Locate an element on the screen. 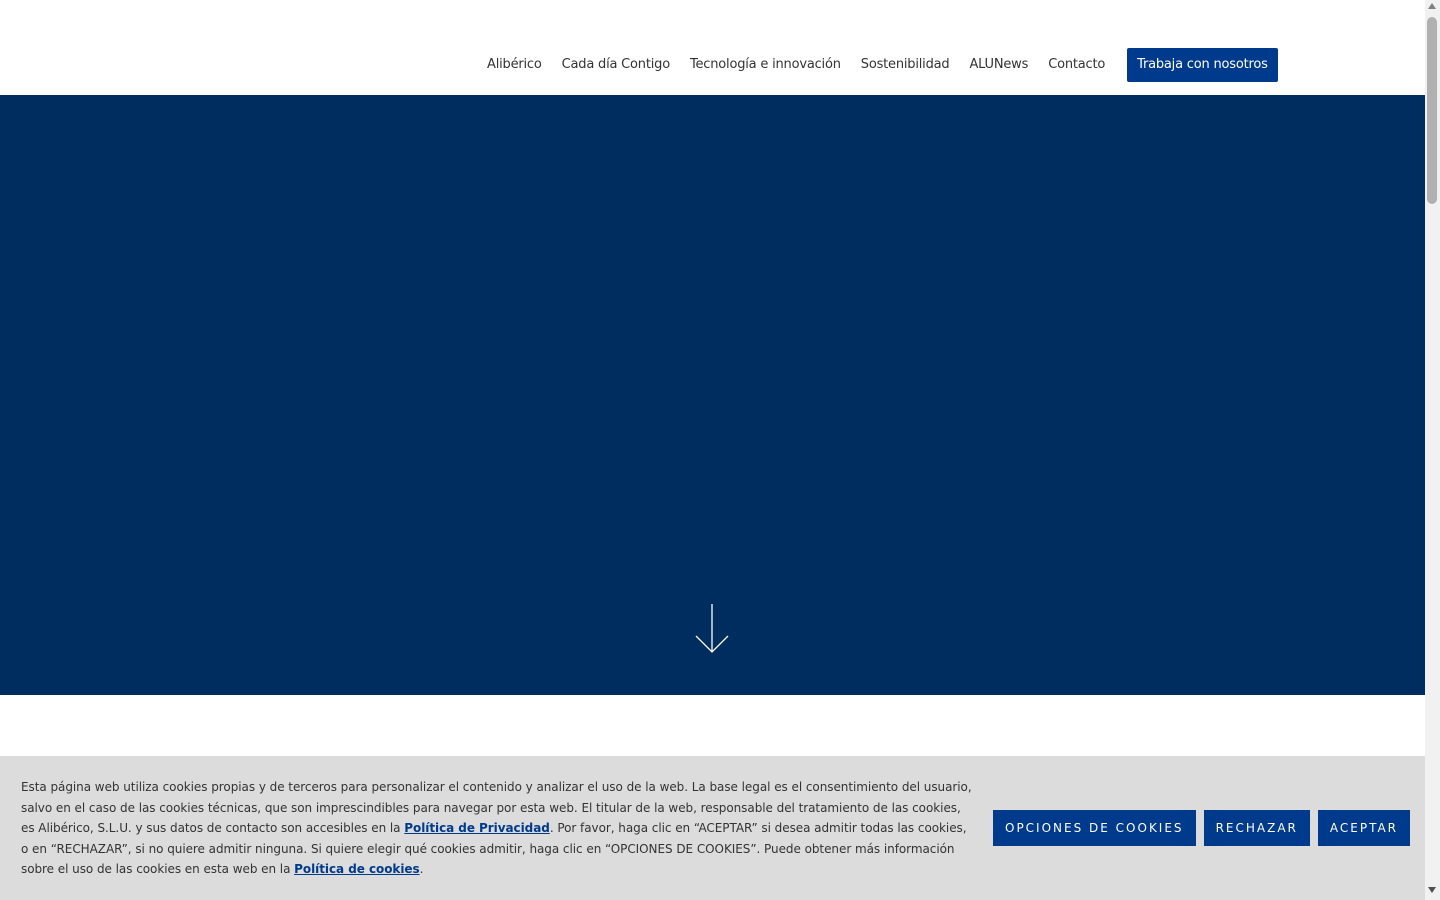 This screenshot has width=1440, height=900. trabaja-con-nosotros-button: Trabaja con nosotros is located at coordinates (1202, 65).